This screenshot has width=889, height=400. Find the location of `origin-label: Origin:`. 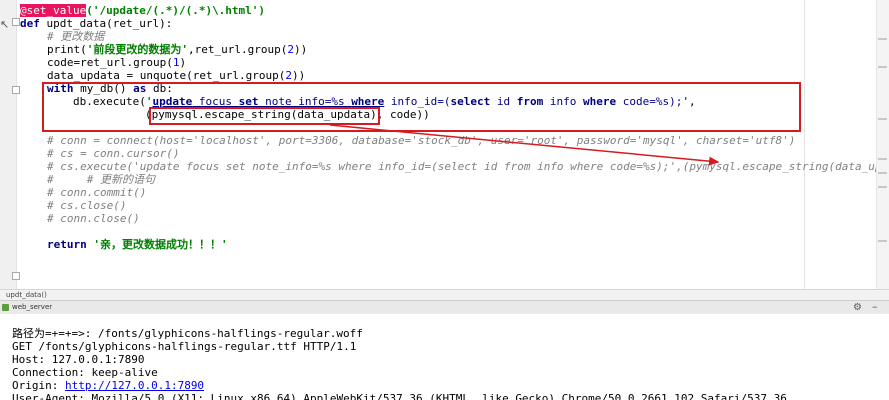

origin-label: Origin: is located at coordinates (38, 385).